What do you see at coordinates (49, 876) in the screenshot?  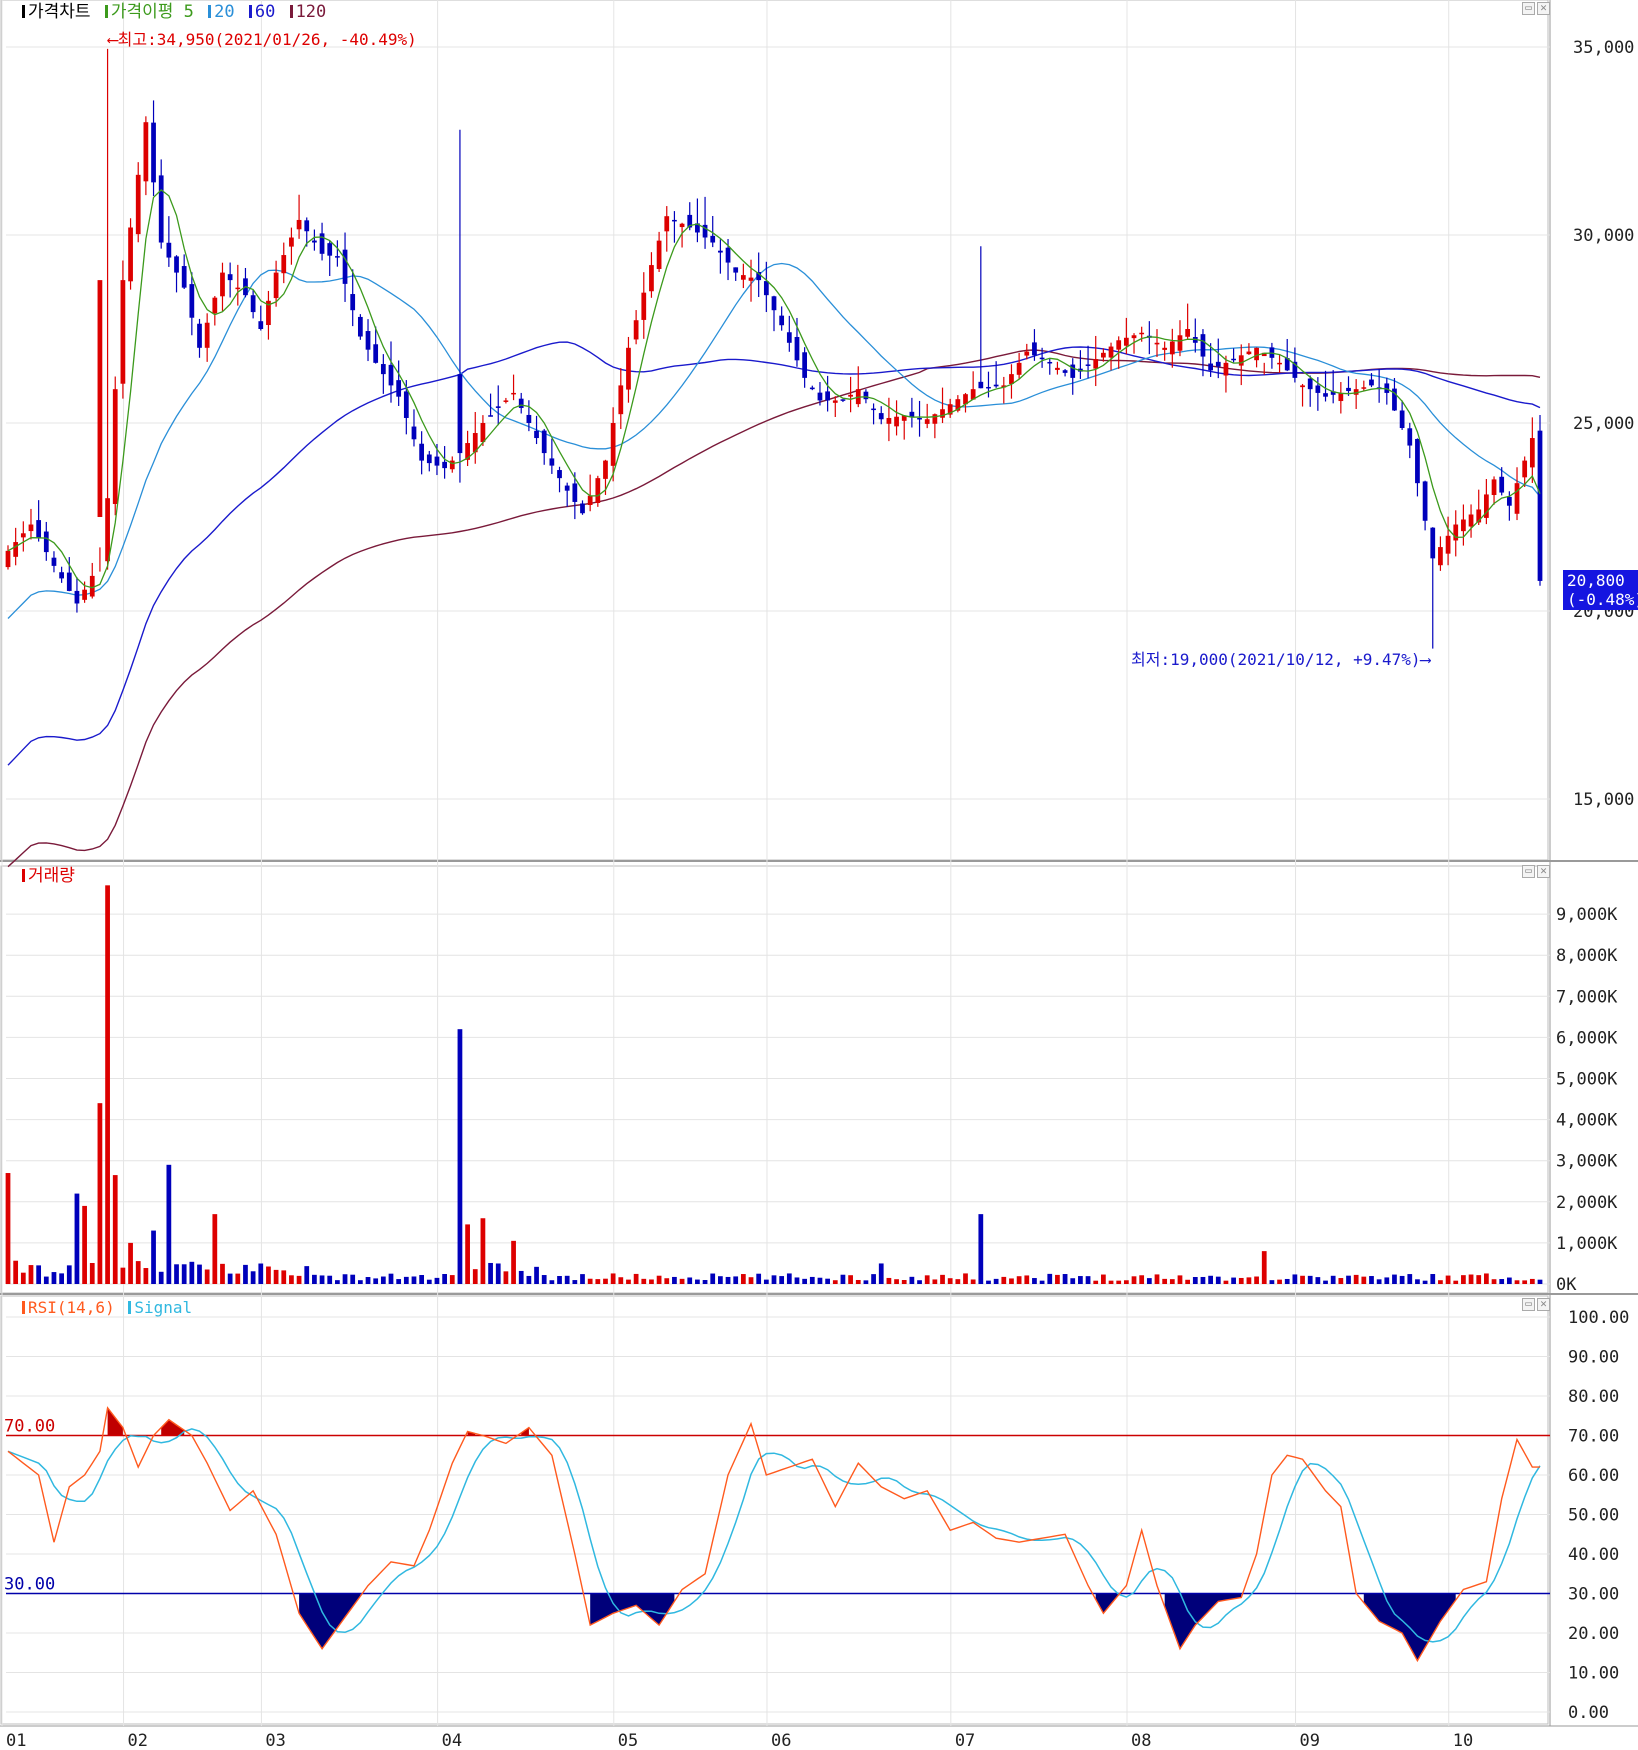 I see `volume-legend: 거래량` at bounding box center [49, 876].